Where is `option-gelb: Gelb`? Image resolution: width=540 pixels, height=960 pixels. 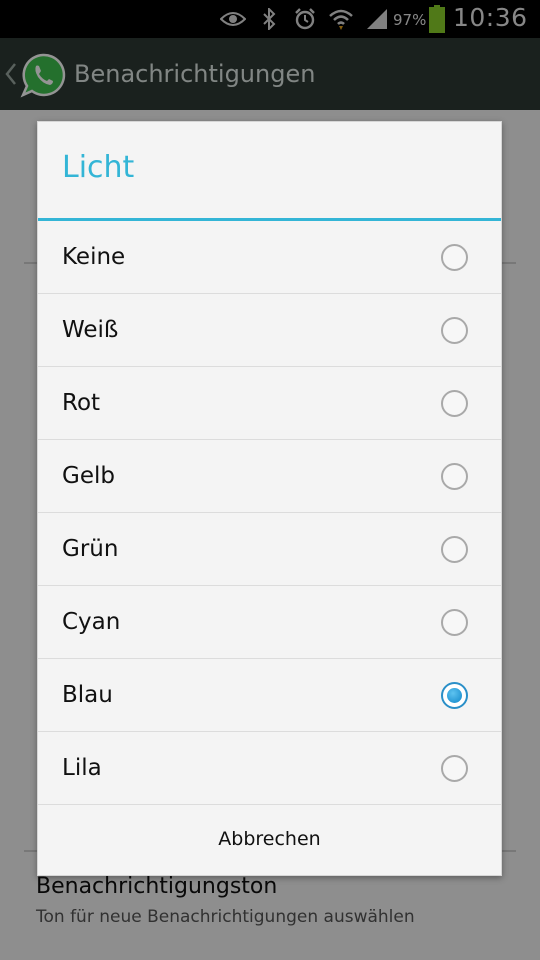 option-gelb: Gelb is located at coordinates (269, 476).